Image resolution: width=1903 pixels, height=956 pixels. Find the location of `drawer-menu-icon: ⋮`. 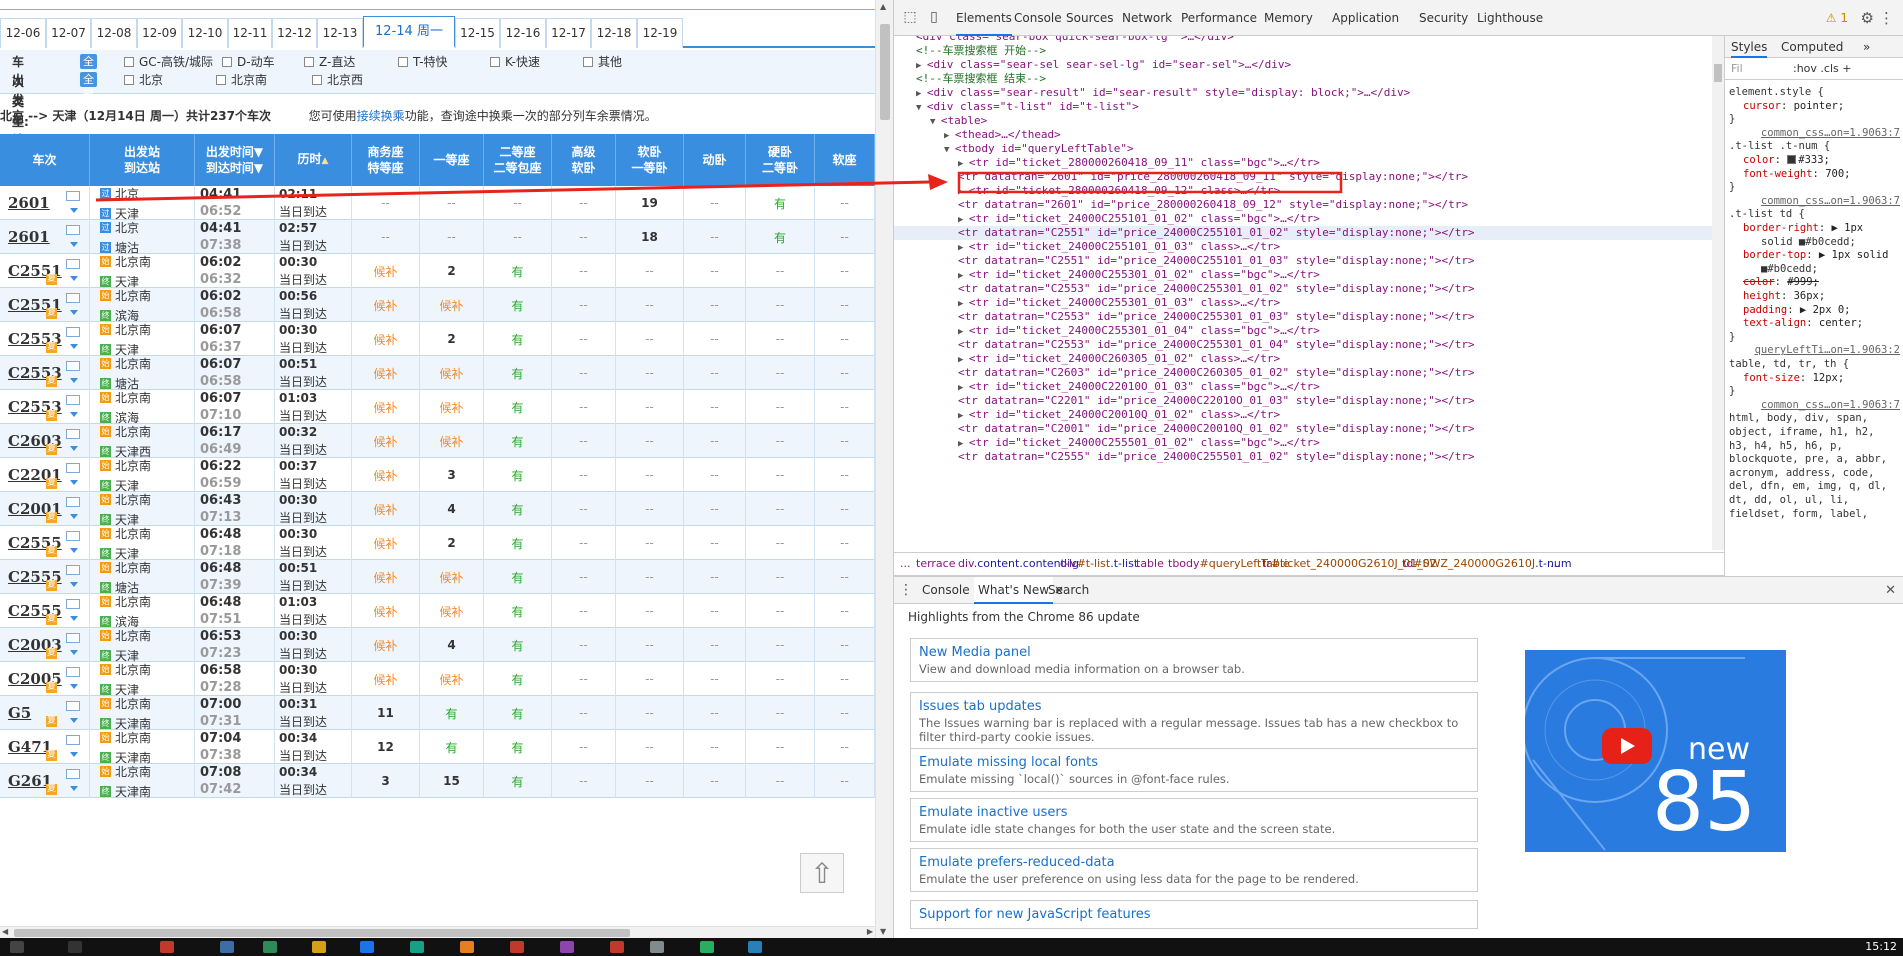

drawer-menu-icon: ⋮ is located at coordinates (906, 590).